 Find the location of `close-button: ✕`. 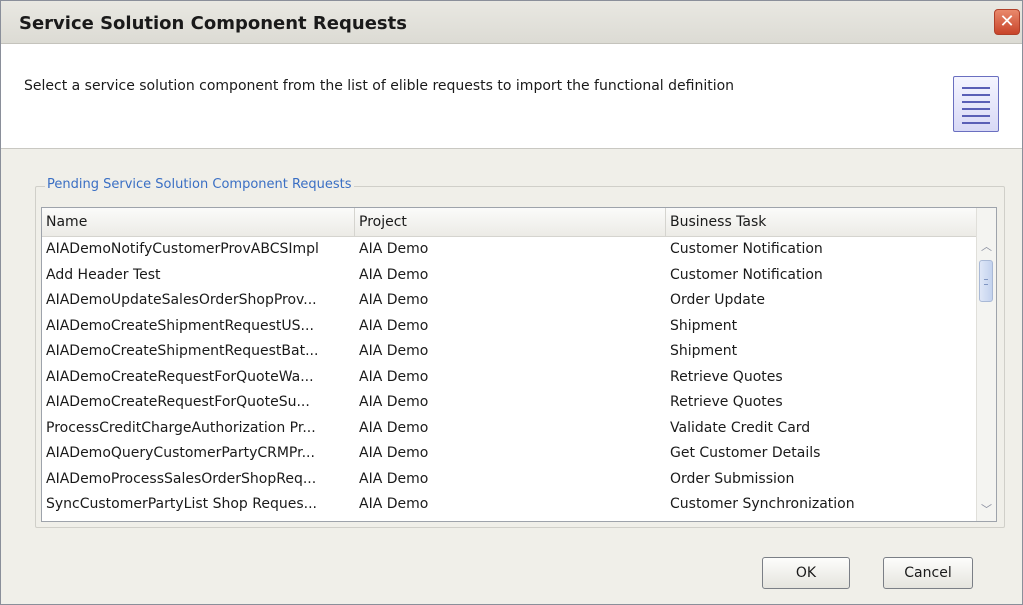

close-button: ✕ is located at coordinates (1007, 22).